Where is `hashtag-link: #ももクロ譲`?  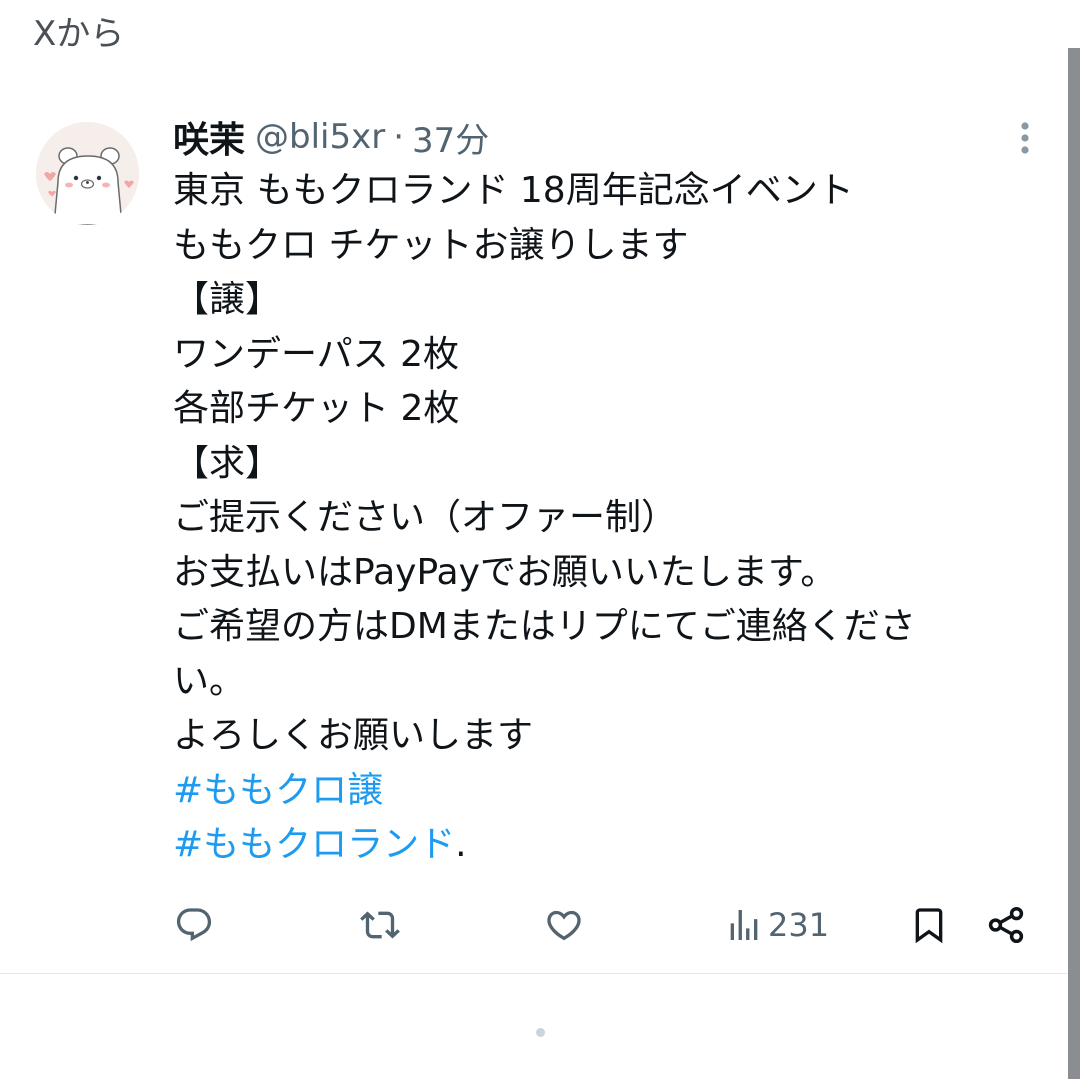 hashtag-link: #ももクロ譲 is located at coordinates (278, 790).